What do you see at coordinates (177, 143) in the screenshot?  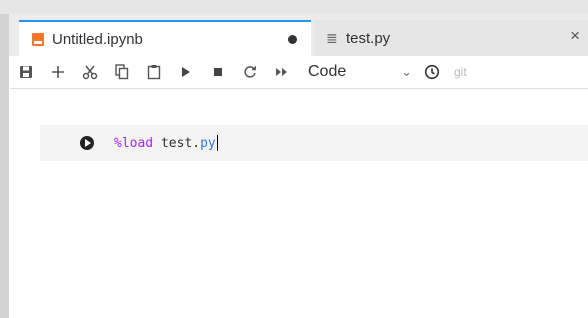 I see `code-text: test.` at bounding box center [177, 143].